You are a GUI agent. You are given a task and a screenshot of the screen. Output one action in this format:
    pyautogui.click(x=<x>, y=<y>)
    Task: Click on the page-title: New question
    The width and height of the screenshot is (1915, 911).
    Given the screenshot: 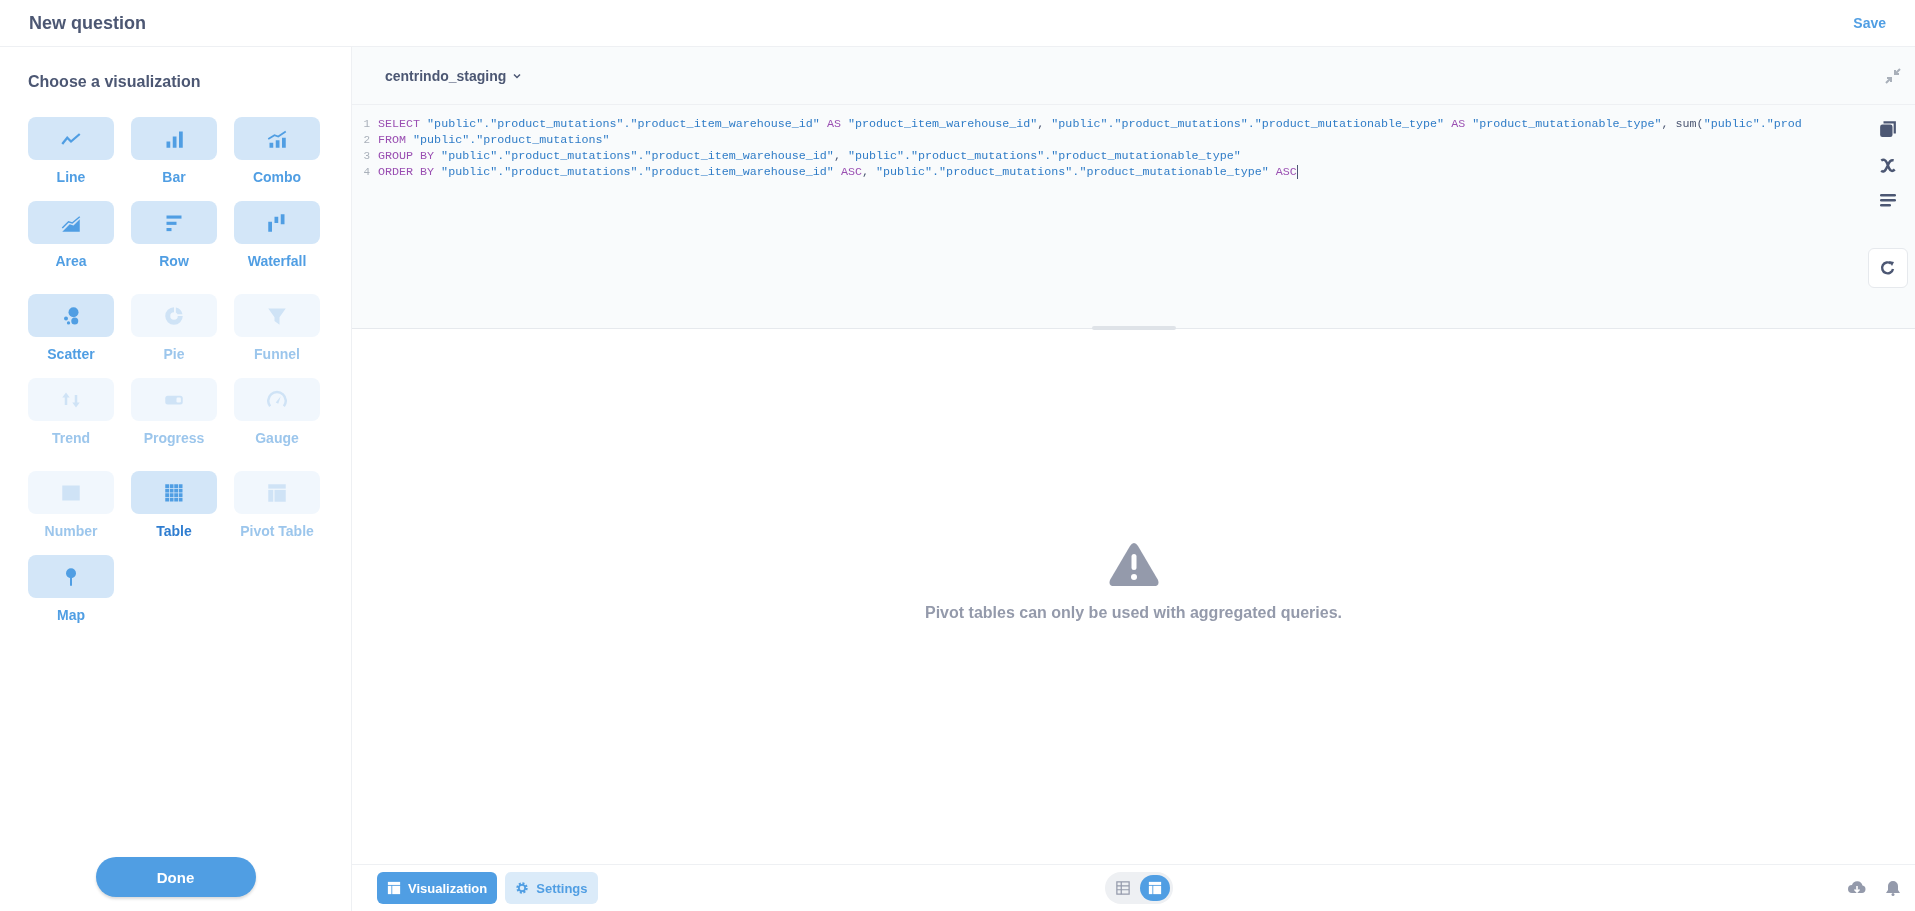 What is the action you would take?
    pyautogui.click(x=87, y=23)
    